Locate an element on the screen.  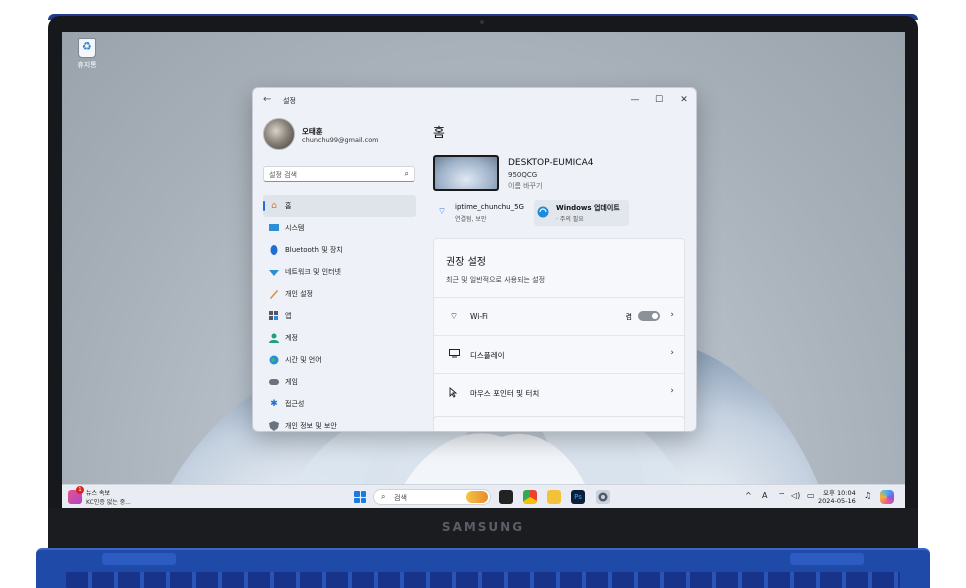
update-title: Windows 업데이트 is located at coordinates (588, 208).